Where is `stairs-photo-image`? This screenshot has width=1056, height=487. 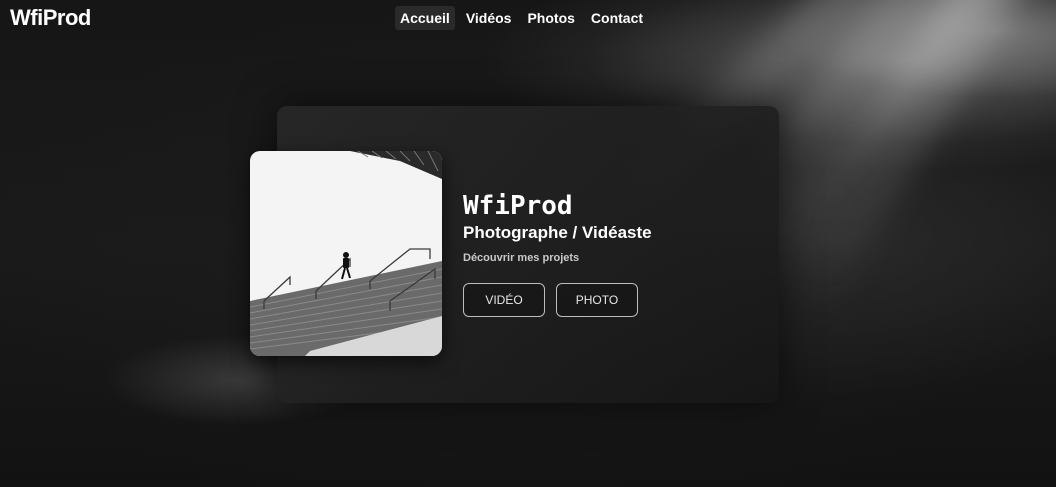 stairs-photo-image is located at coordinates (346, 253).